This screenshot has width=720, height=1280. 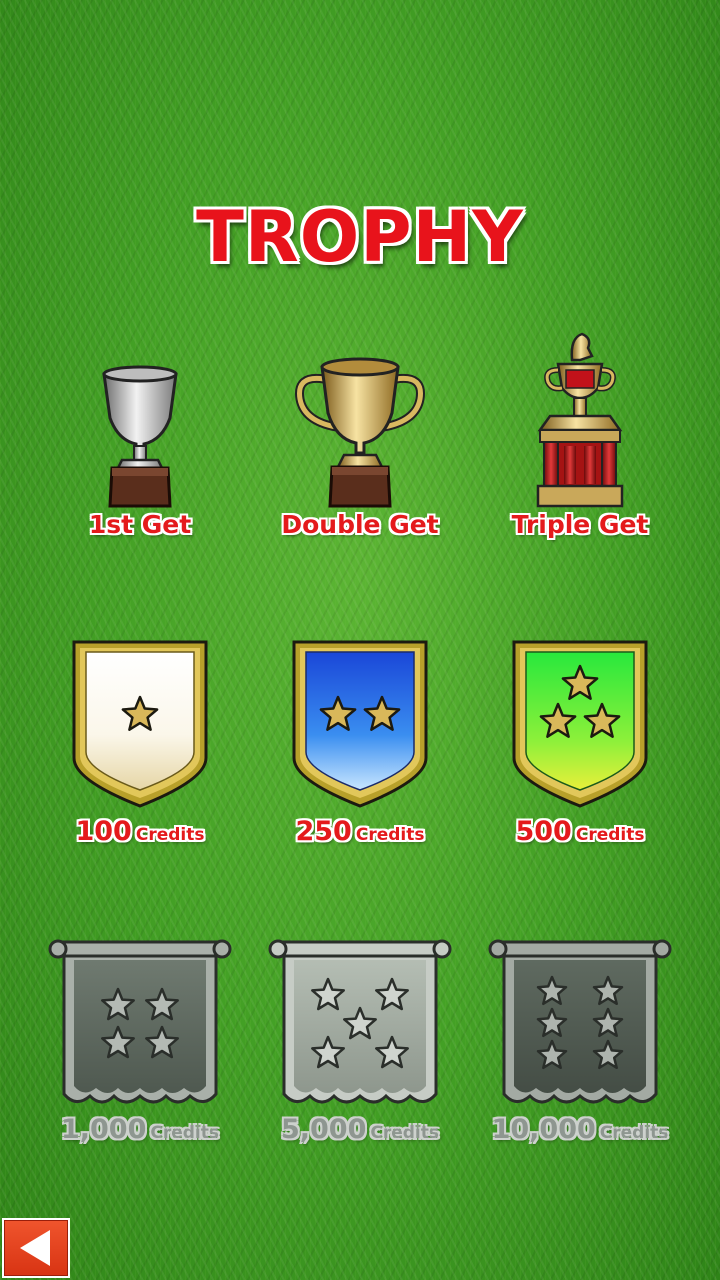 I want to click on trophy-label: 1st Get, so click(x=140, y=524).